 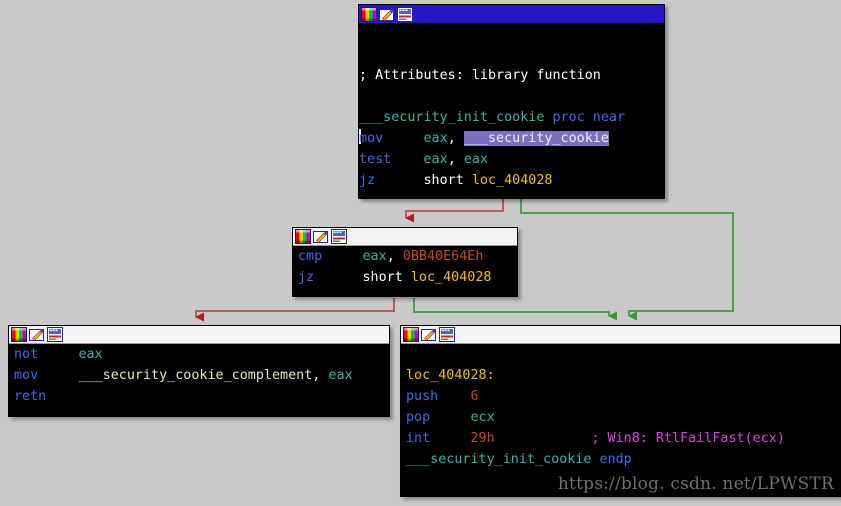 What do you see at coordinates (295, 310) in the screenshot?
I see `edge-cmp-false` at bounding box center [295, 310].